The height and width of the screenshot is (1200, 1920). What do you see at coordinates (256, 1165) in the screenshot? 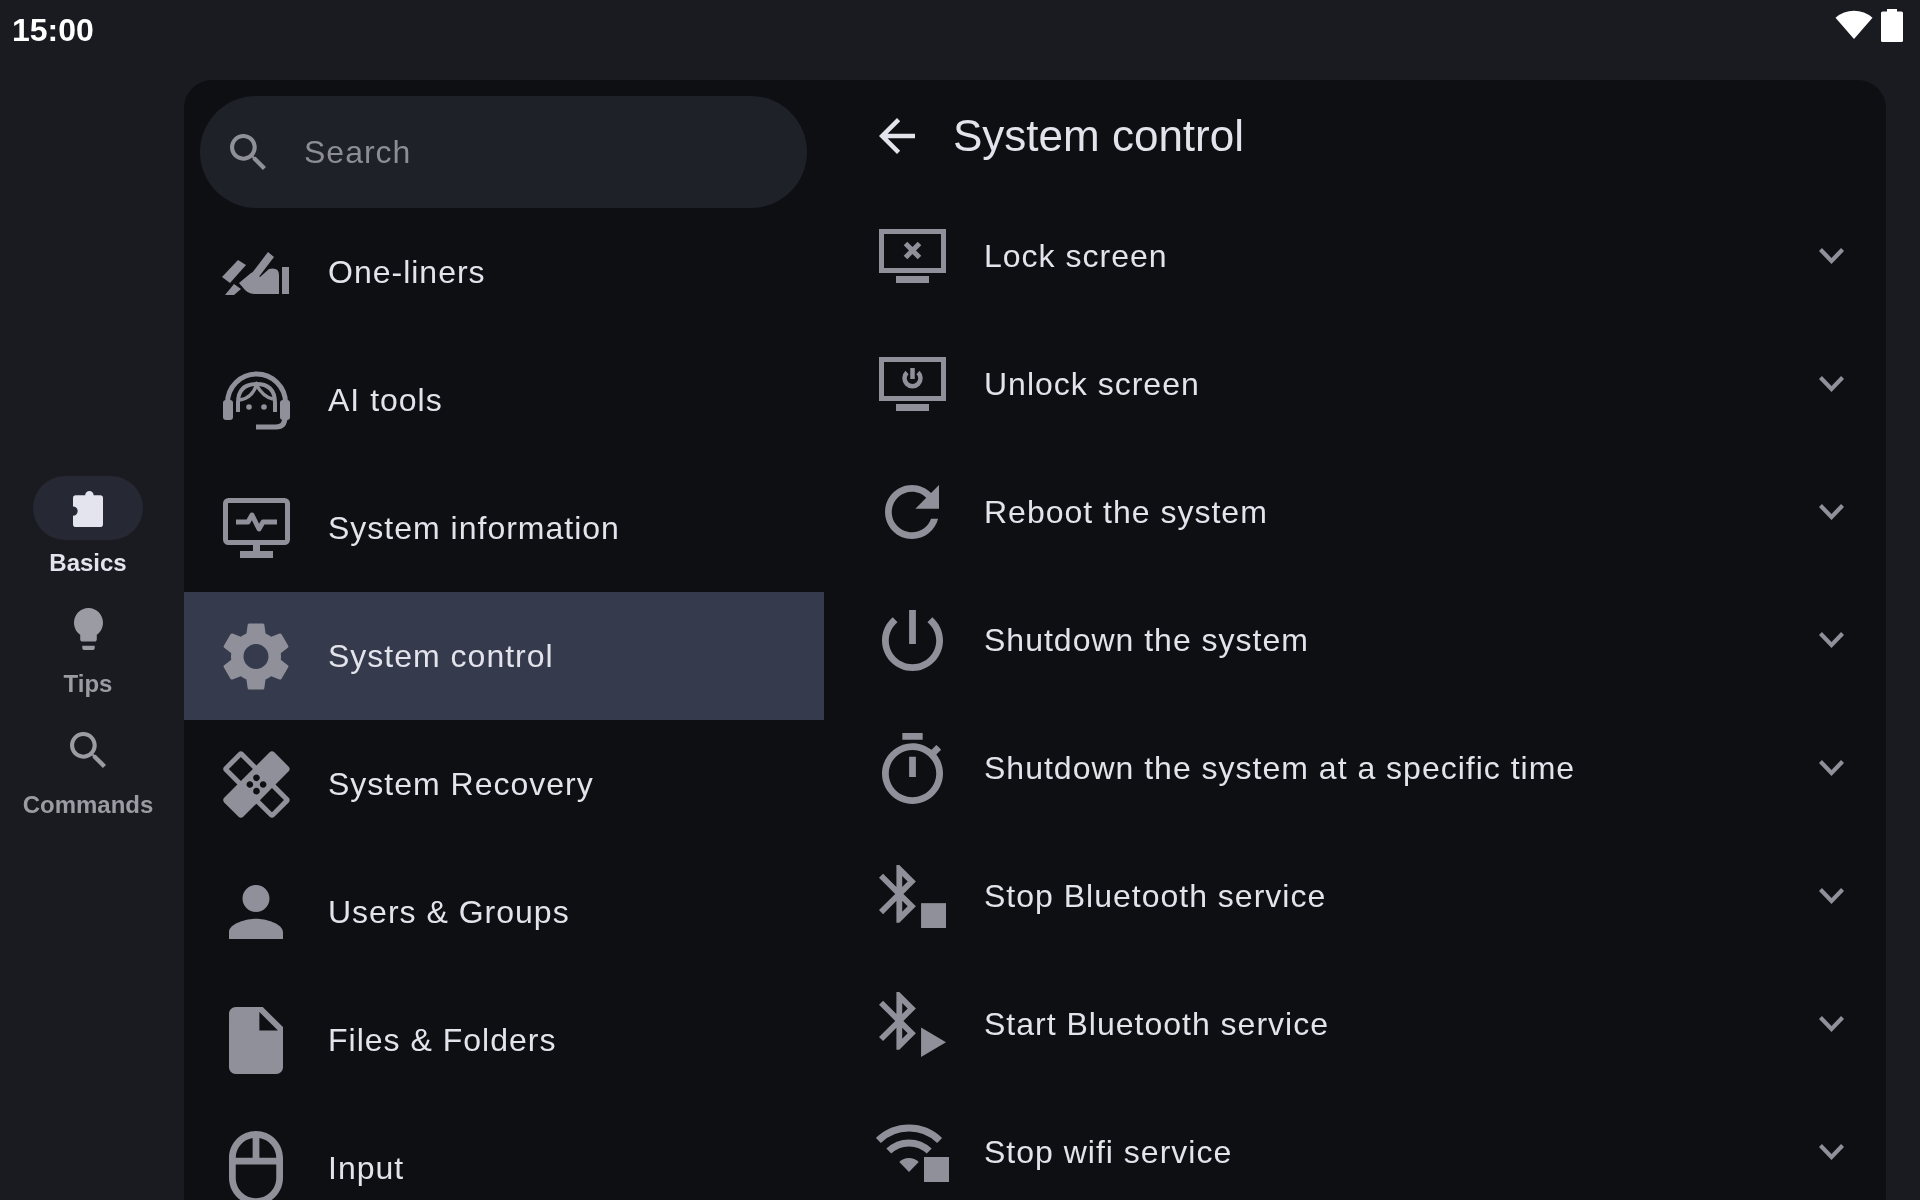
I see `mouse-icon` at bounding box center [256, 1165].